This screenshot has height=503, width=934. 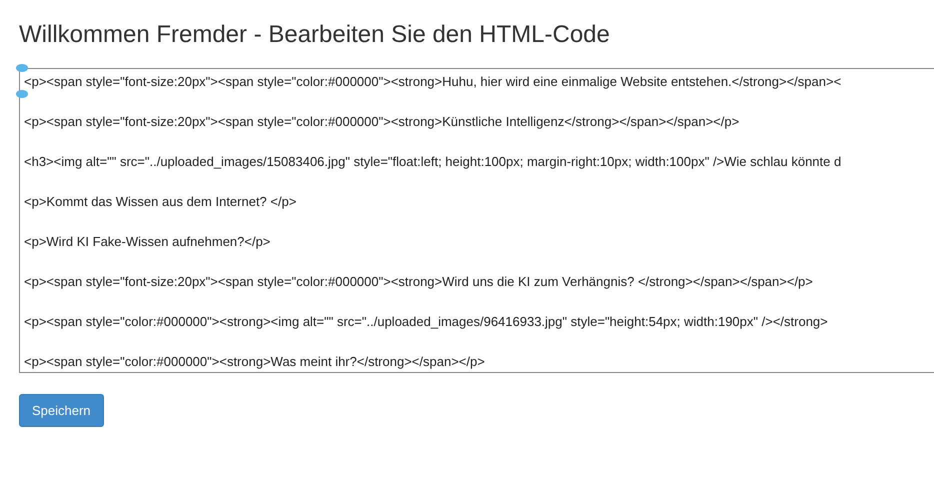 What do you see at coordinates (419, 282) in the screenshot?
I see `code-line: <p><span style="font-size:20px"><span style="color:#000000"><strong>Wird uns die KI zum Verhängnis? </strong></span></span></p>` at bounding box center [419, 282].